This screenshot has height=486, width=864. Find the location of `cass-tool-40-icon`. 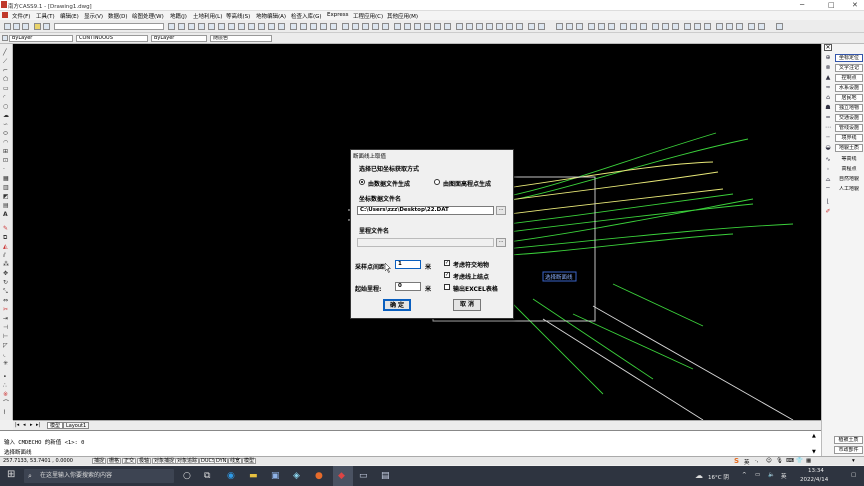

cass-tool-40-icon is located at coordinates (761, 26).